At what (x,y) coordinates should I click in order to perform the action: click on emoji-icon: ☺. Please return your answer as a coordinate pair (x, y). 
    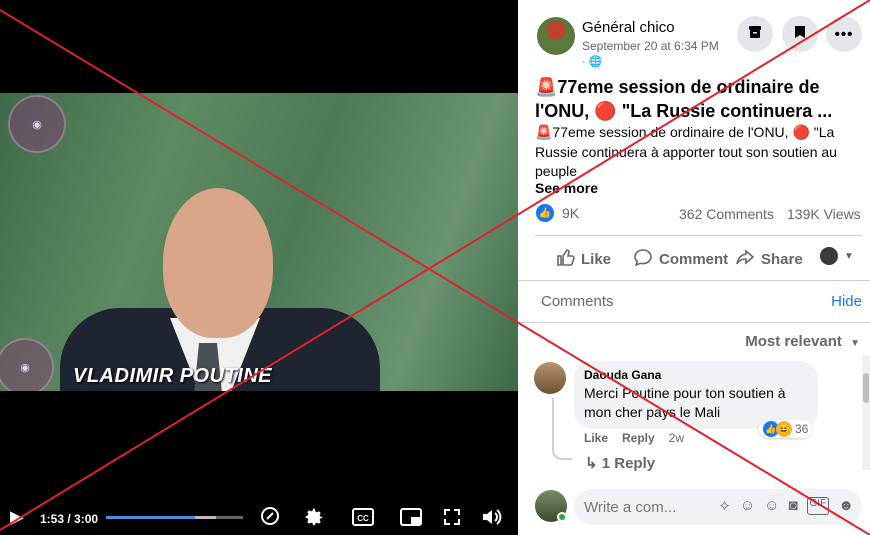
    Looking at the image, I should click on (771, 506).